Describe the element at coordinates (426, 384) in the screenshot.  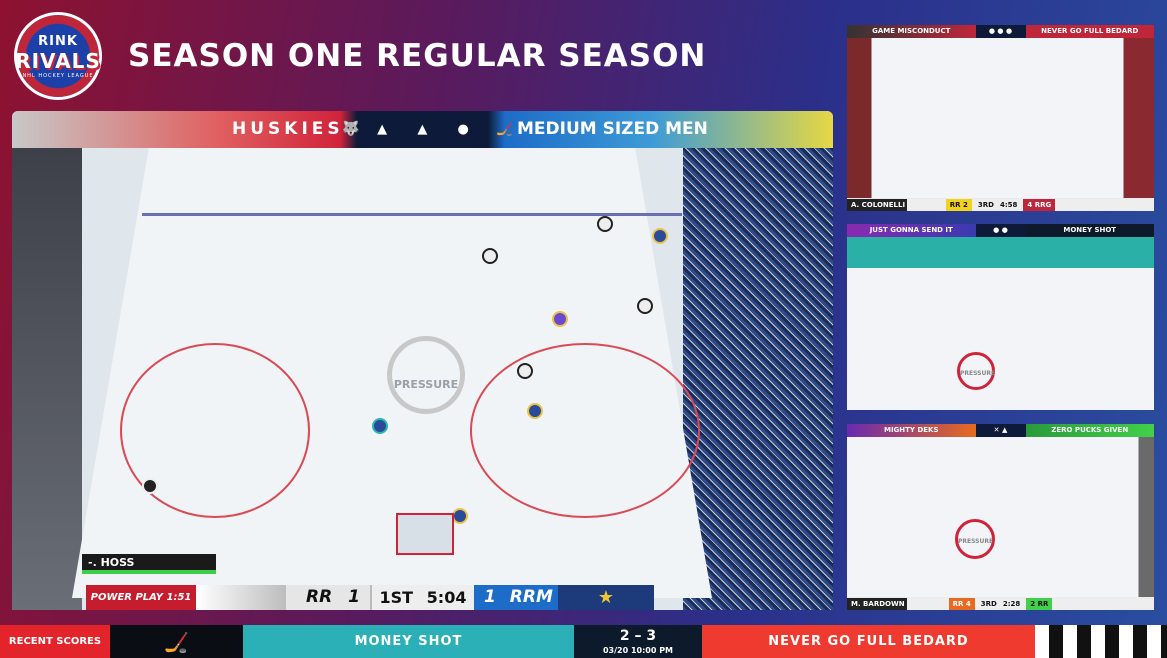
I see `pressure-label: PRESSURE` at that location.